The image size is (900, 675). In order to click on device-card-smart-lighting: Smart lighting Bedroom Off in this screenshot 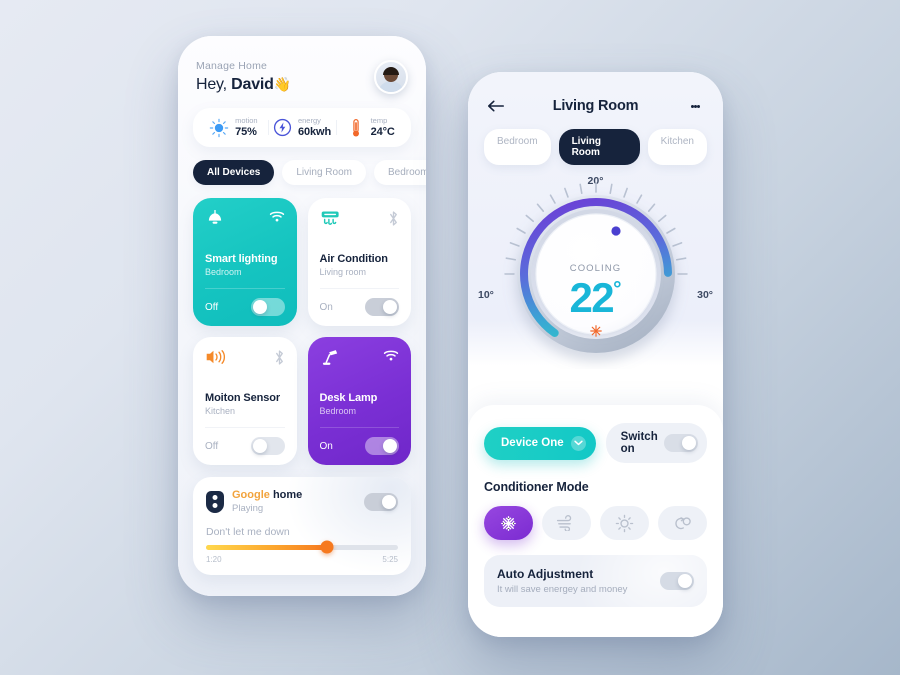, I will do `click(245, 262)`.